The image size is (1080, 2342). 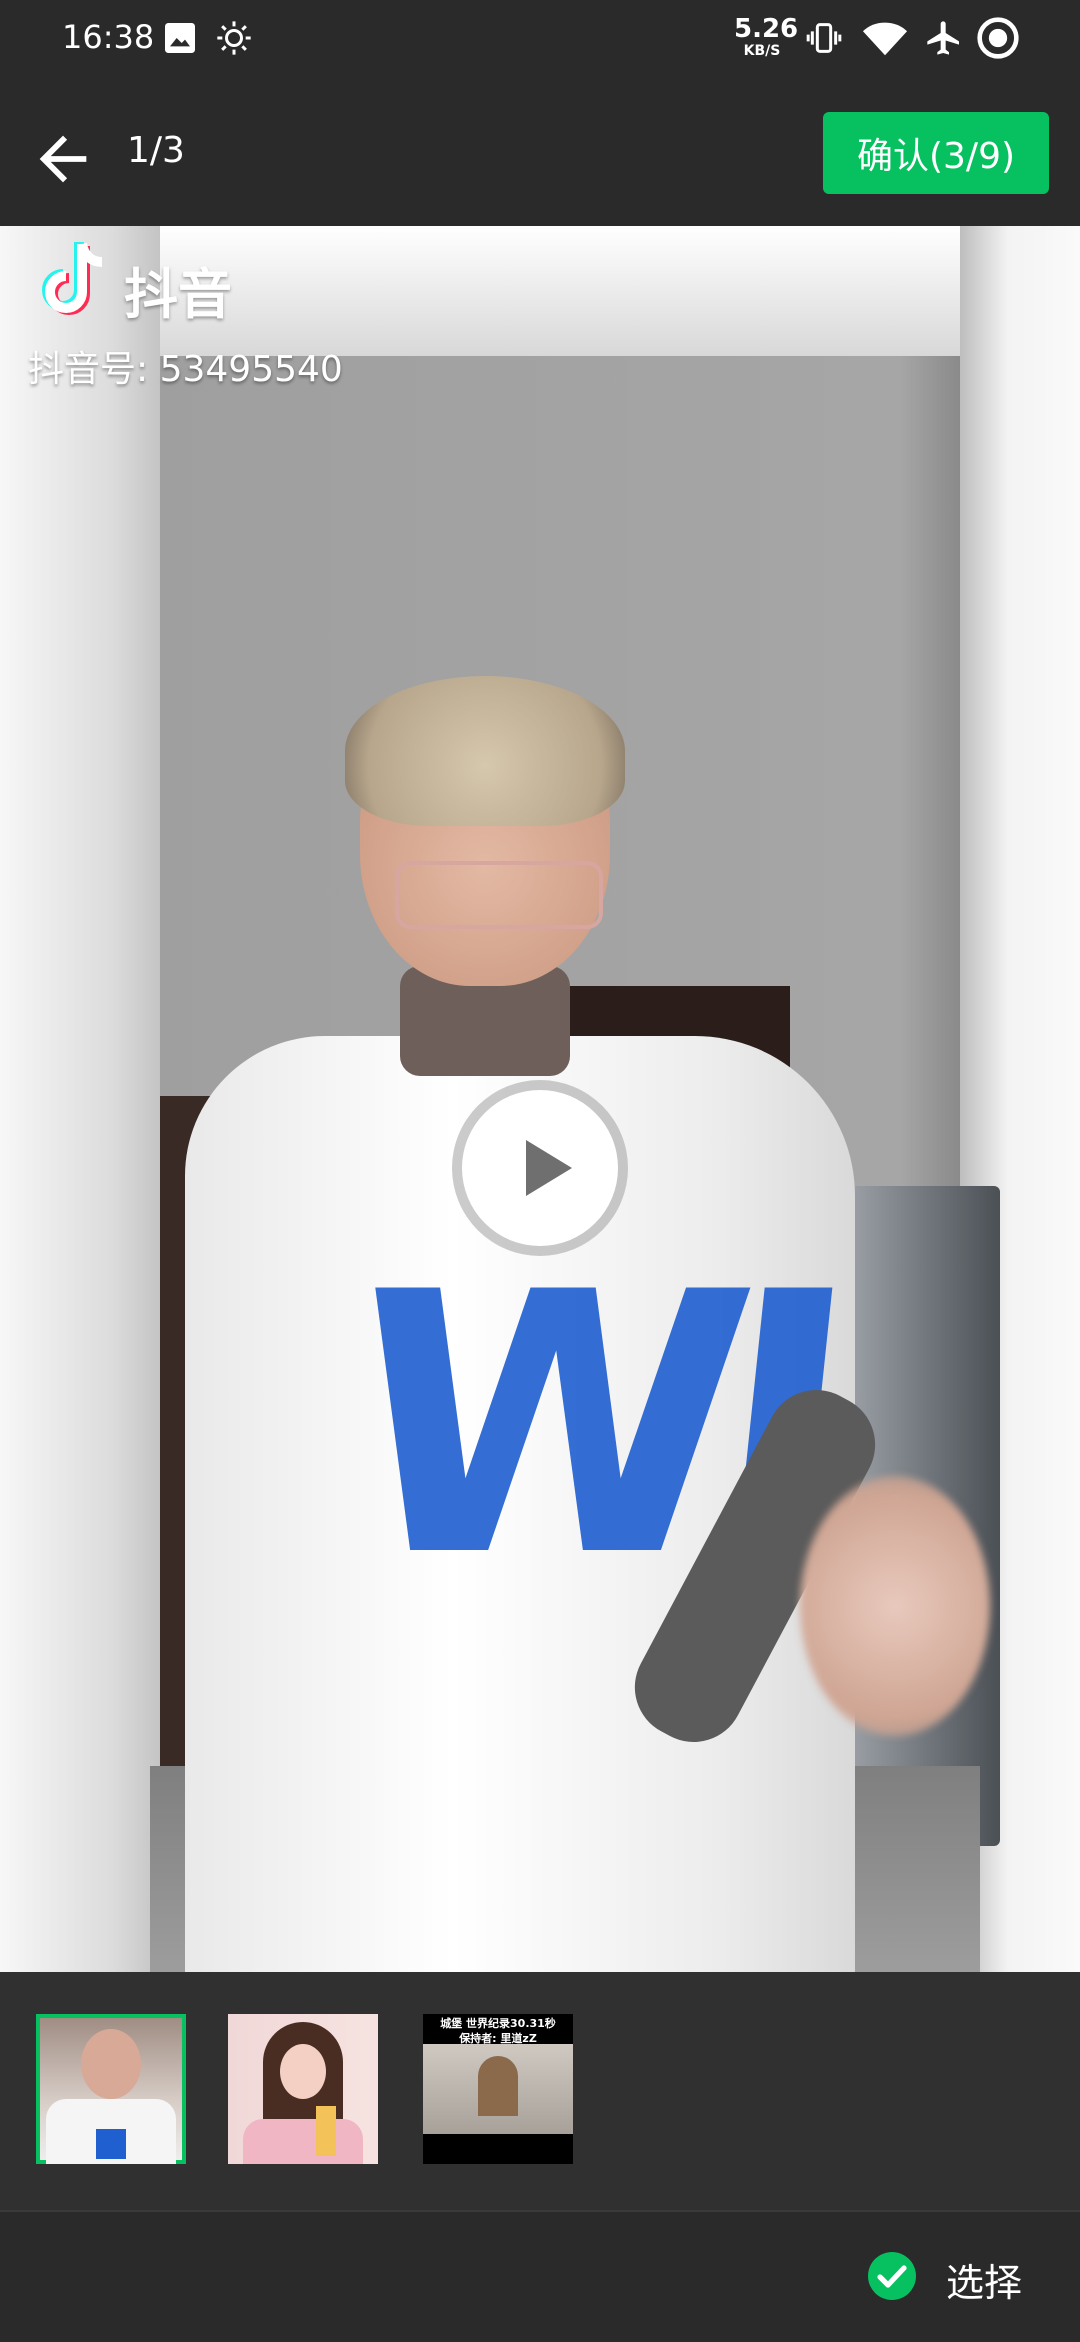 I want to click on tiktok-logo-icon, so click(x=72, y=278).